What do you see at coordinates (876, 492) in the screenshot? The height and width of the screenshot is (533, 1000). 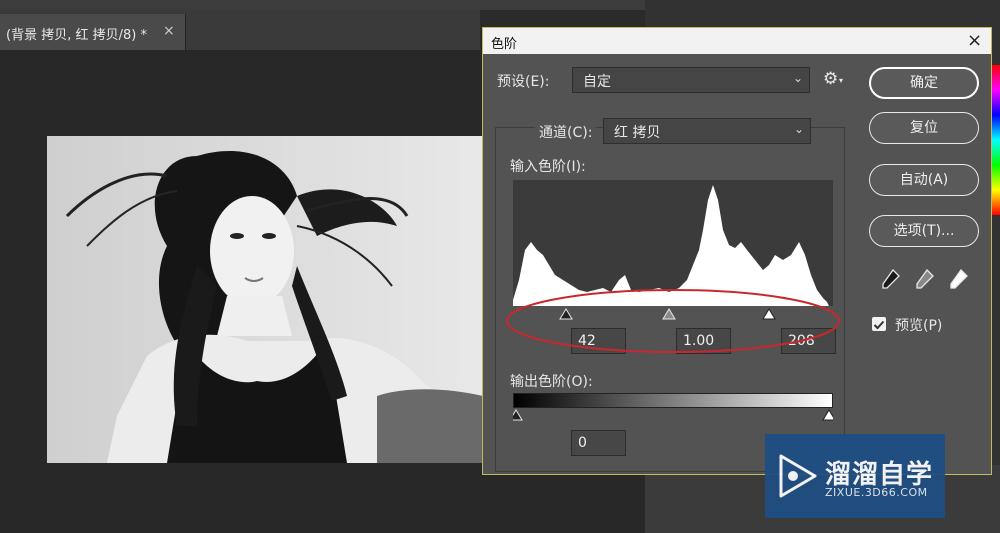 I see `watermark-url: ZIXUE.3D66.COM` at bounding box center [876, 492].